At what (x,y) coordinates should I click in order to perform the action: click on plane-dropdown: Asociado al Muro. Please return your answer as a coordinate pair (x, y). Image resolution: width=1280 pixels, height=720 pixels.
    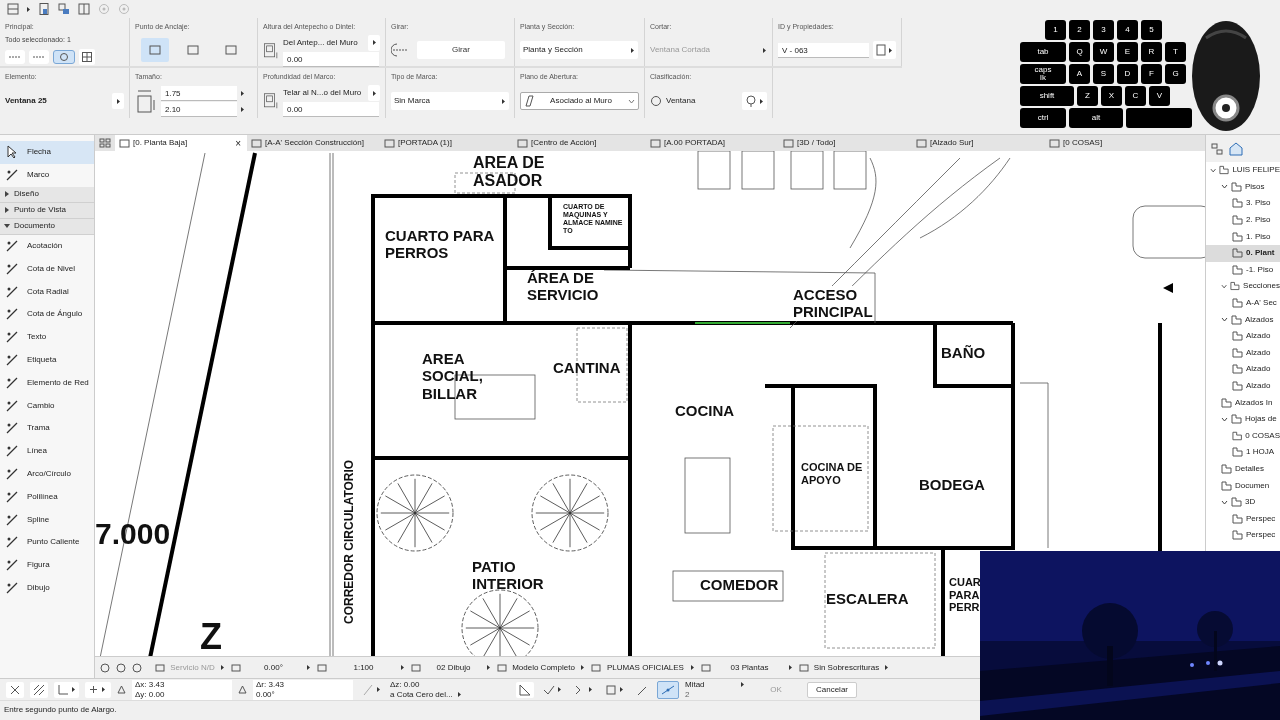
    Looking at the image, I should click on (579, 101).